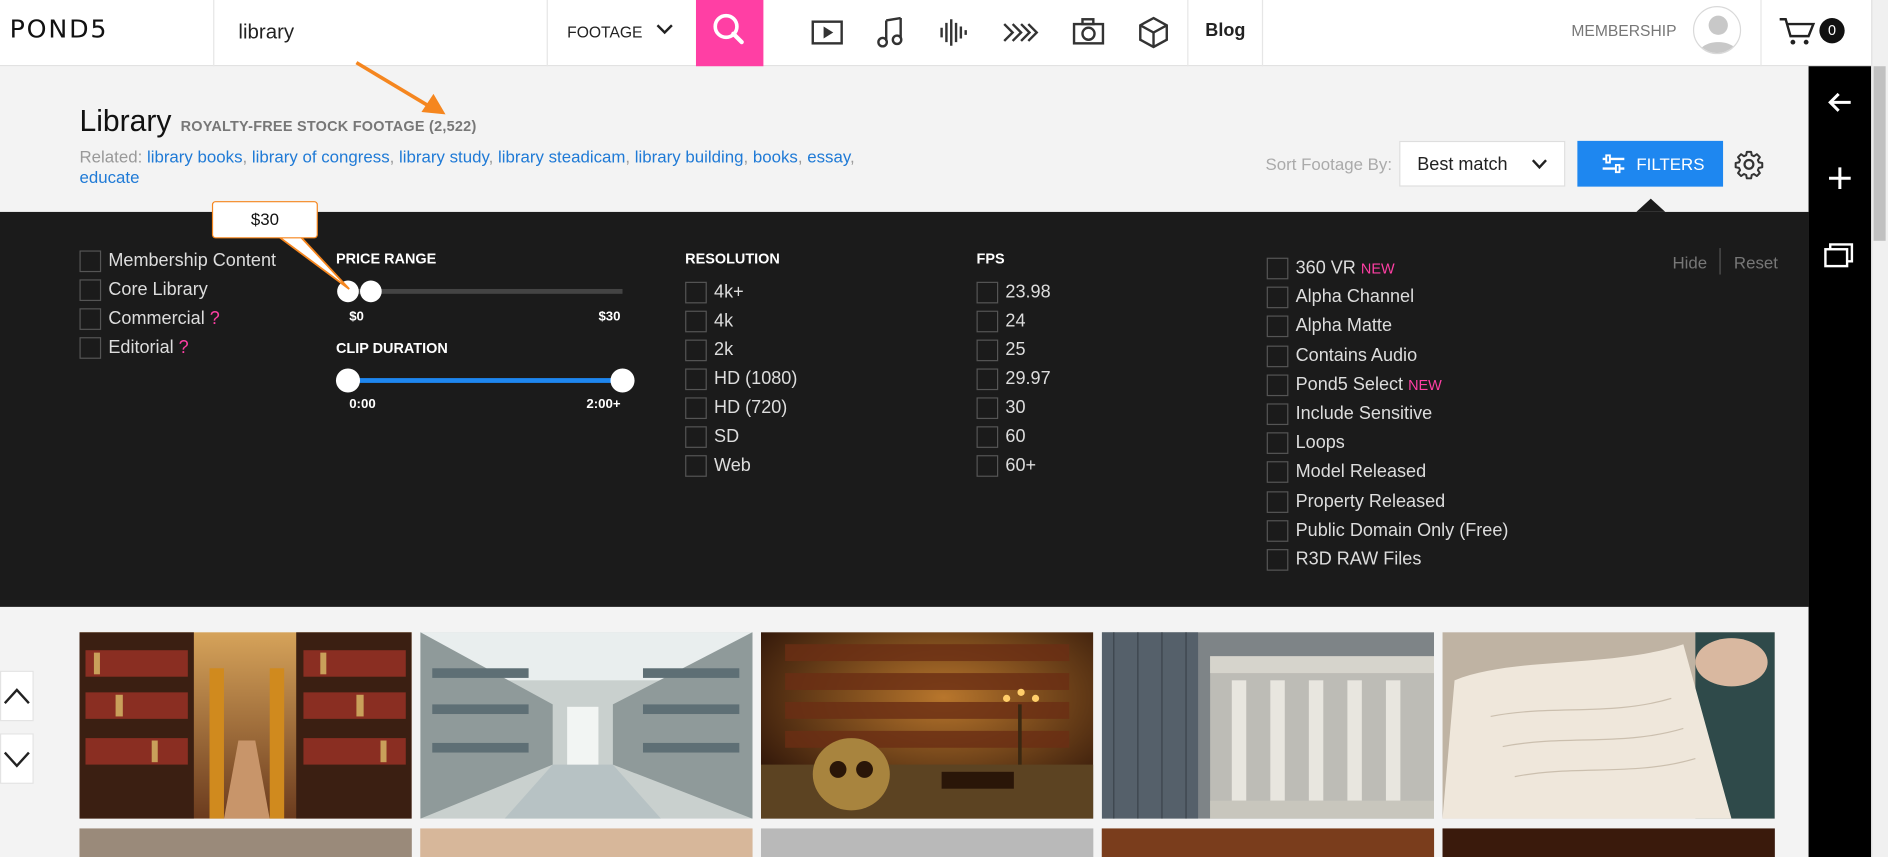 This screenshot has height=857, width=1888. Describe the element at coordinates (696, 466) in the screenshot. I see `checkbox-resolution-web` at that location.